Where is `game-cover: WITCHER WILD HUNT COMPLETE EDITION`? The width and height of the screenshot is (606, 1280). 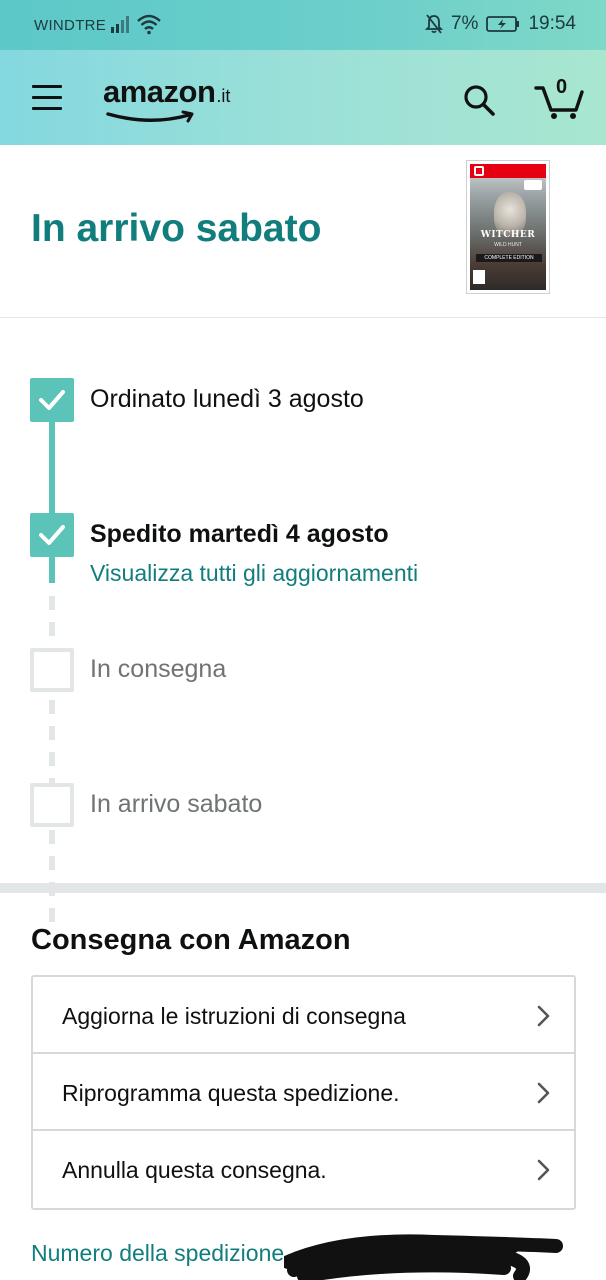
game-cover: WITCHER WILD HUNT COMPLETE EDITION is located at coordinates (508, 227).